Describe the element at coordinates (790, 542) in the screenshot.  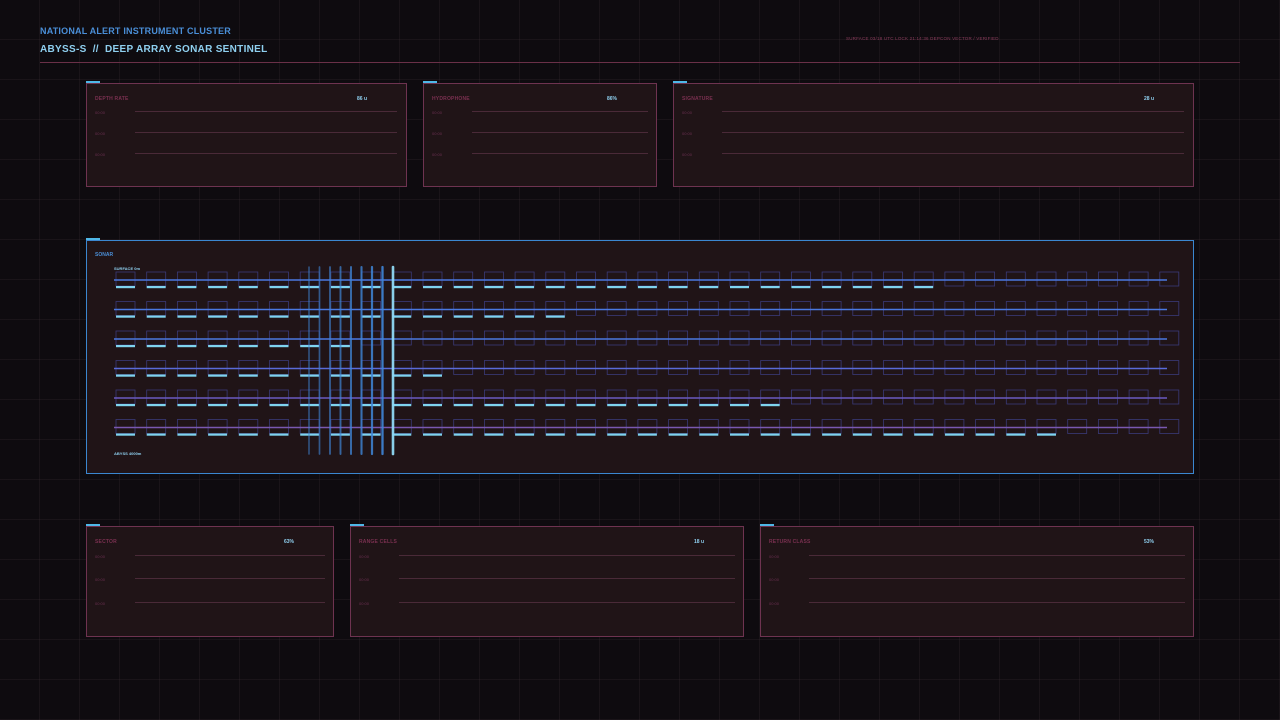
I see `panel-title: RETURN CLASS` at that location.